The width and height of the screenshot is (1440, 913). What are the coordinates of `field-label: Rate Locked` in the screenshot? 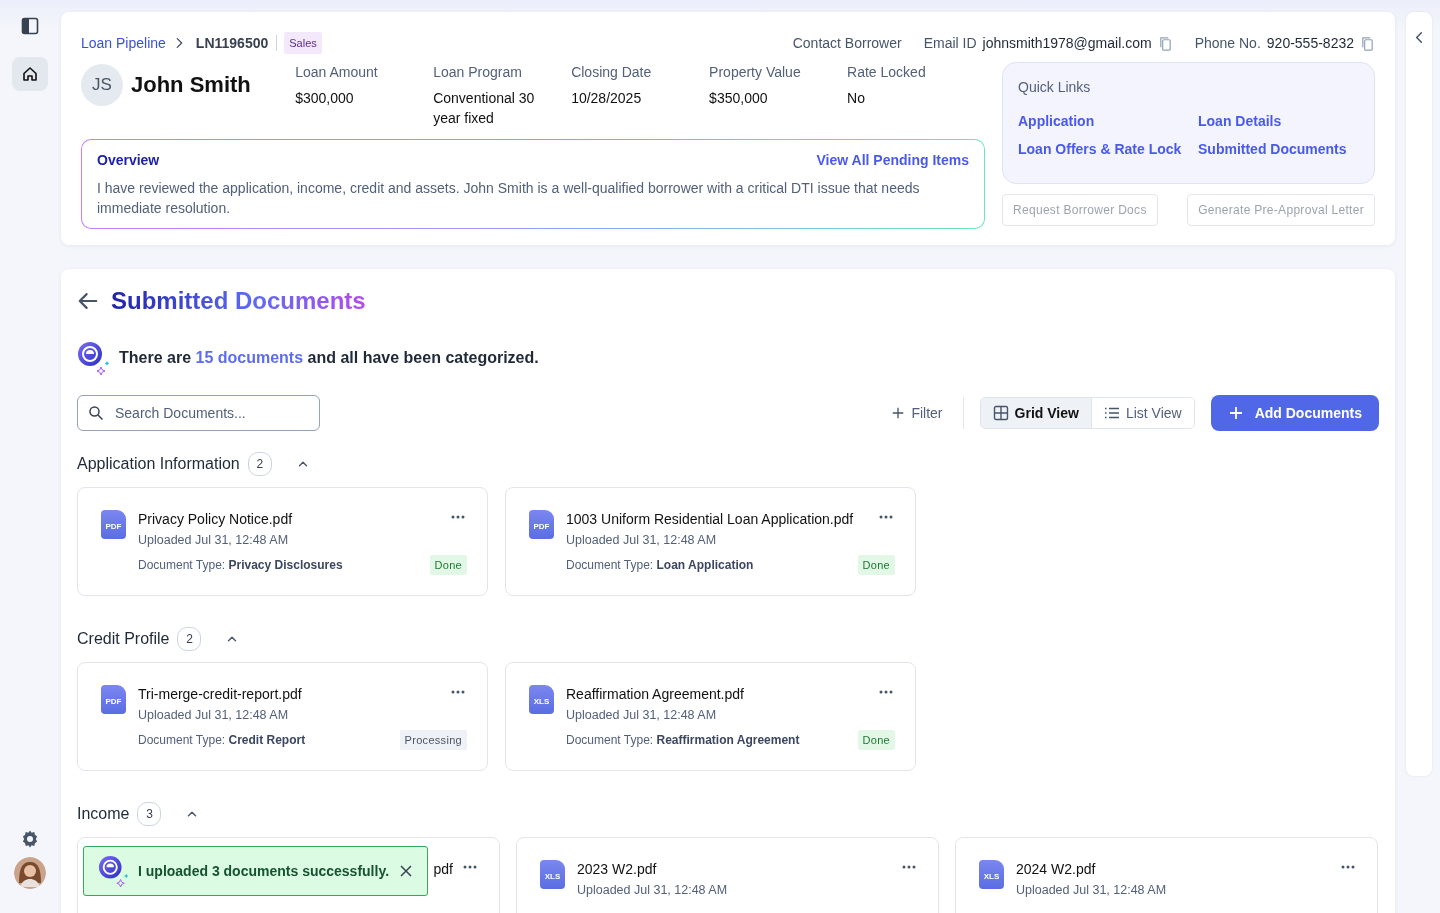 It's located at (887, 72).